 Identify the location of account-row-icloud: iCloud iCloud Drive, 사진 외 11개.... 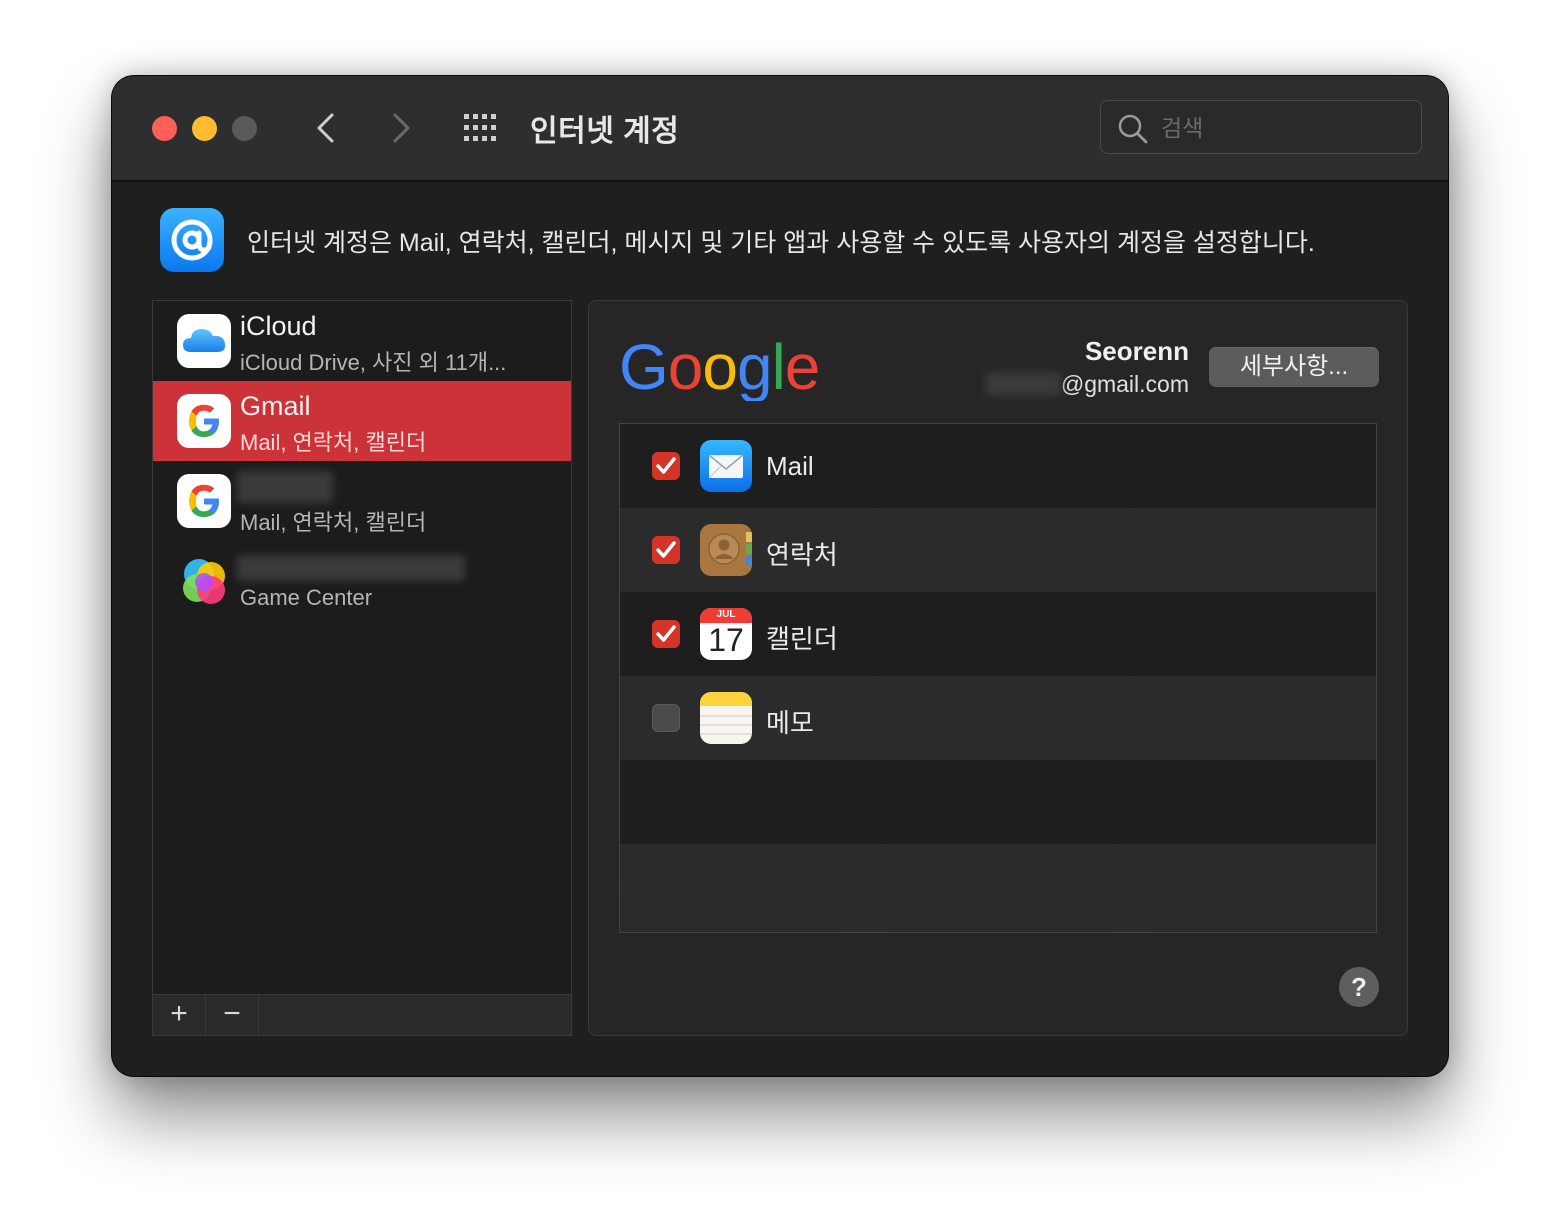
(362, 341).